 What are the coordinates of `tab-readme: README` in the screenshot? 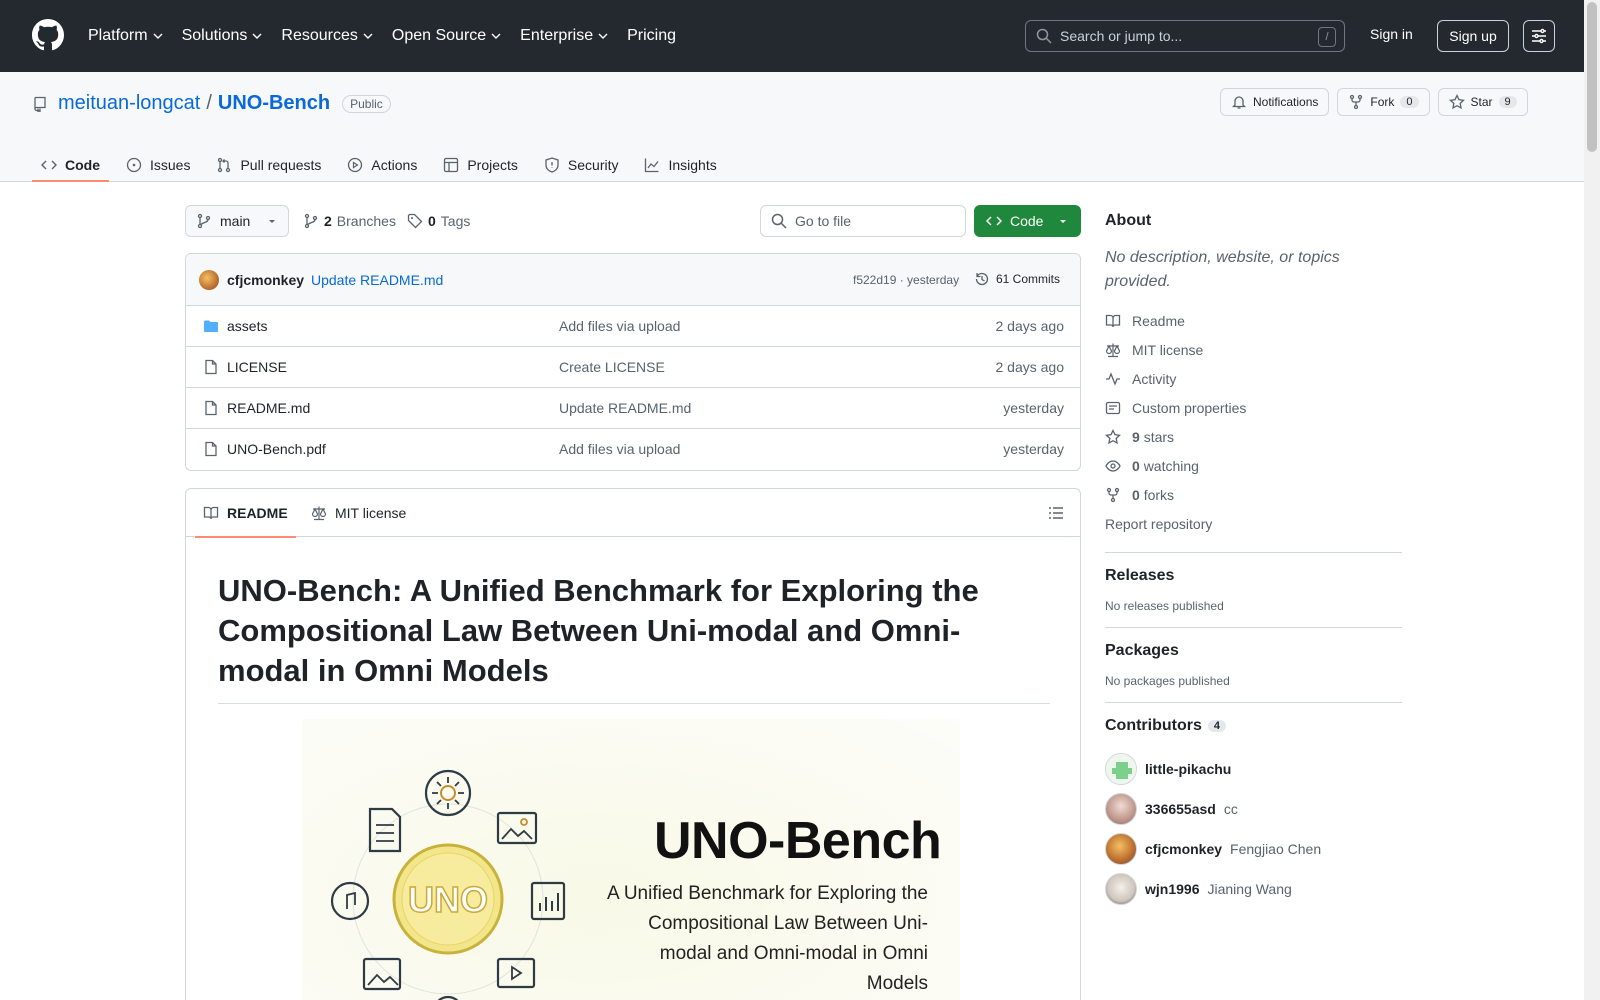 It's located at (245, 513).